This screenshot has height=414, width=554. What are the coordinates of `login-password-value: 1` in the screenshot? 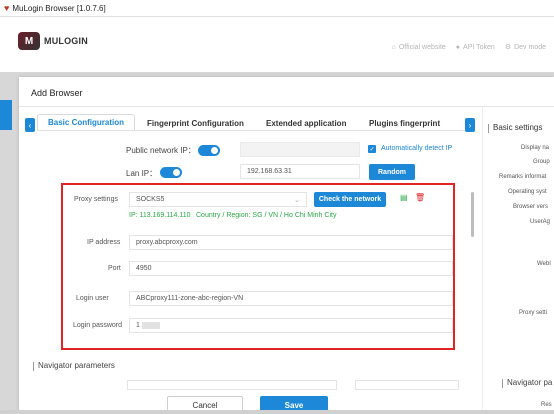 It's located at (138, 325).